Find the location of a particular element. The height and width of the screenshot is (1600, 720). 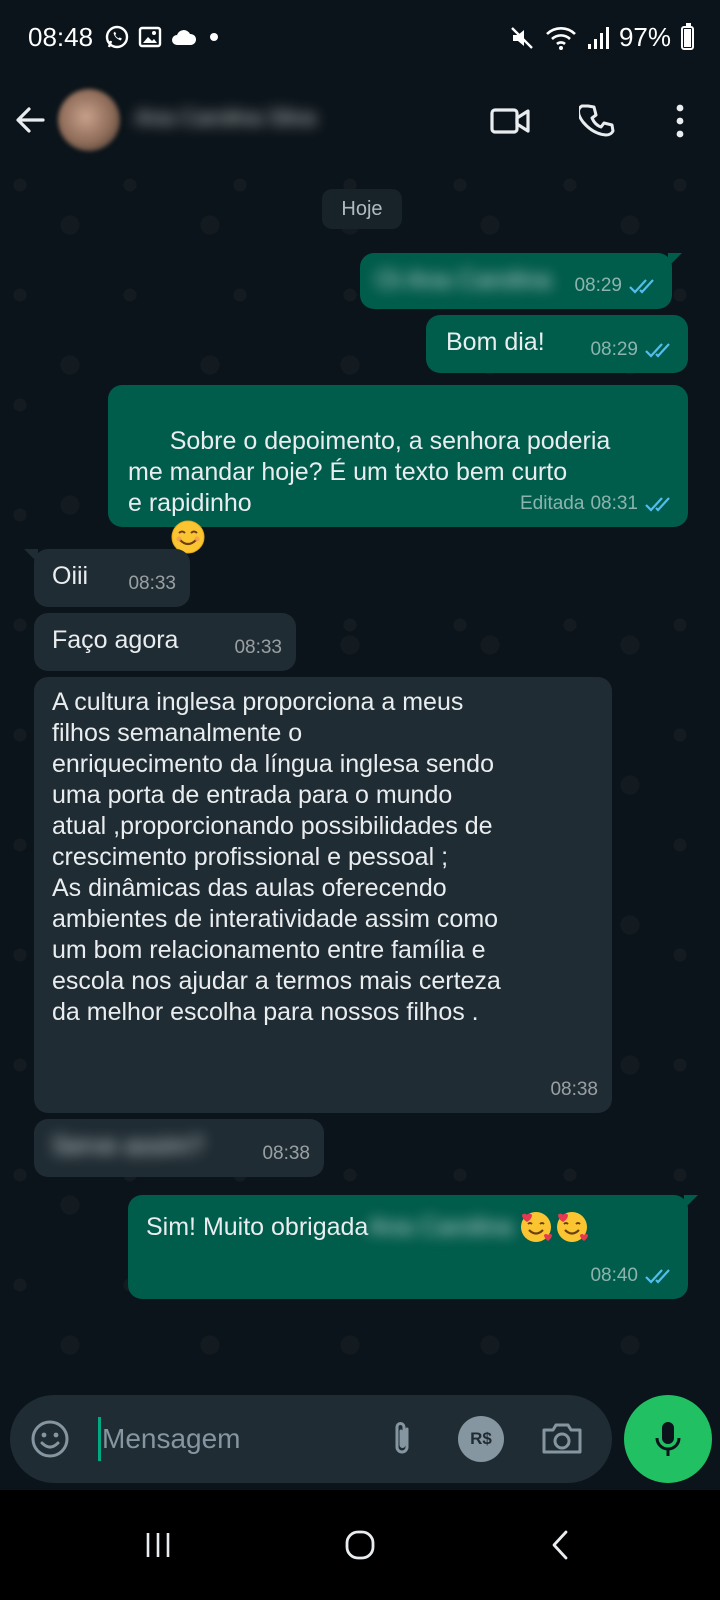

dot-icon is located at coordinates (214, 37).